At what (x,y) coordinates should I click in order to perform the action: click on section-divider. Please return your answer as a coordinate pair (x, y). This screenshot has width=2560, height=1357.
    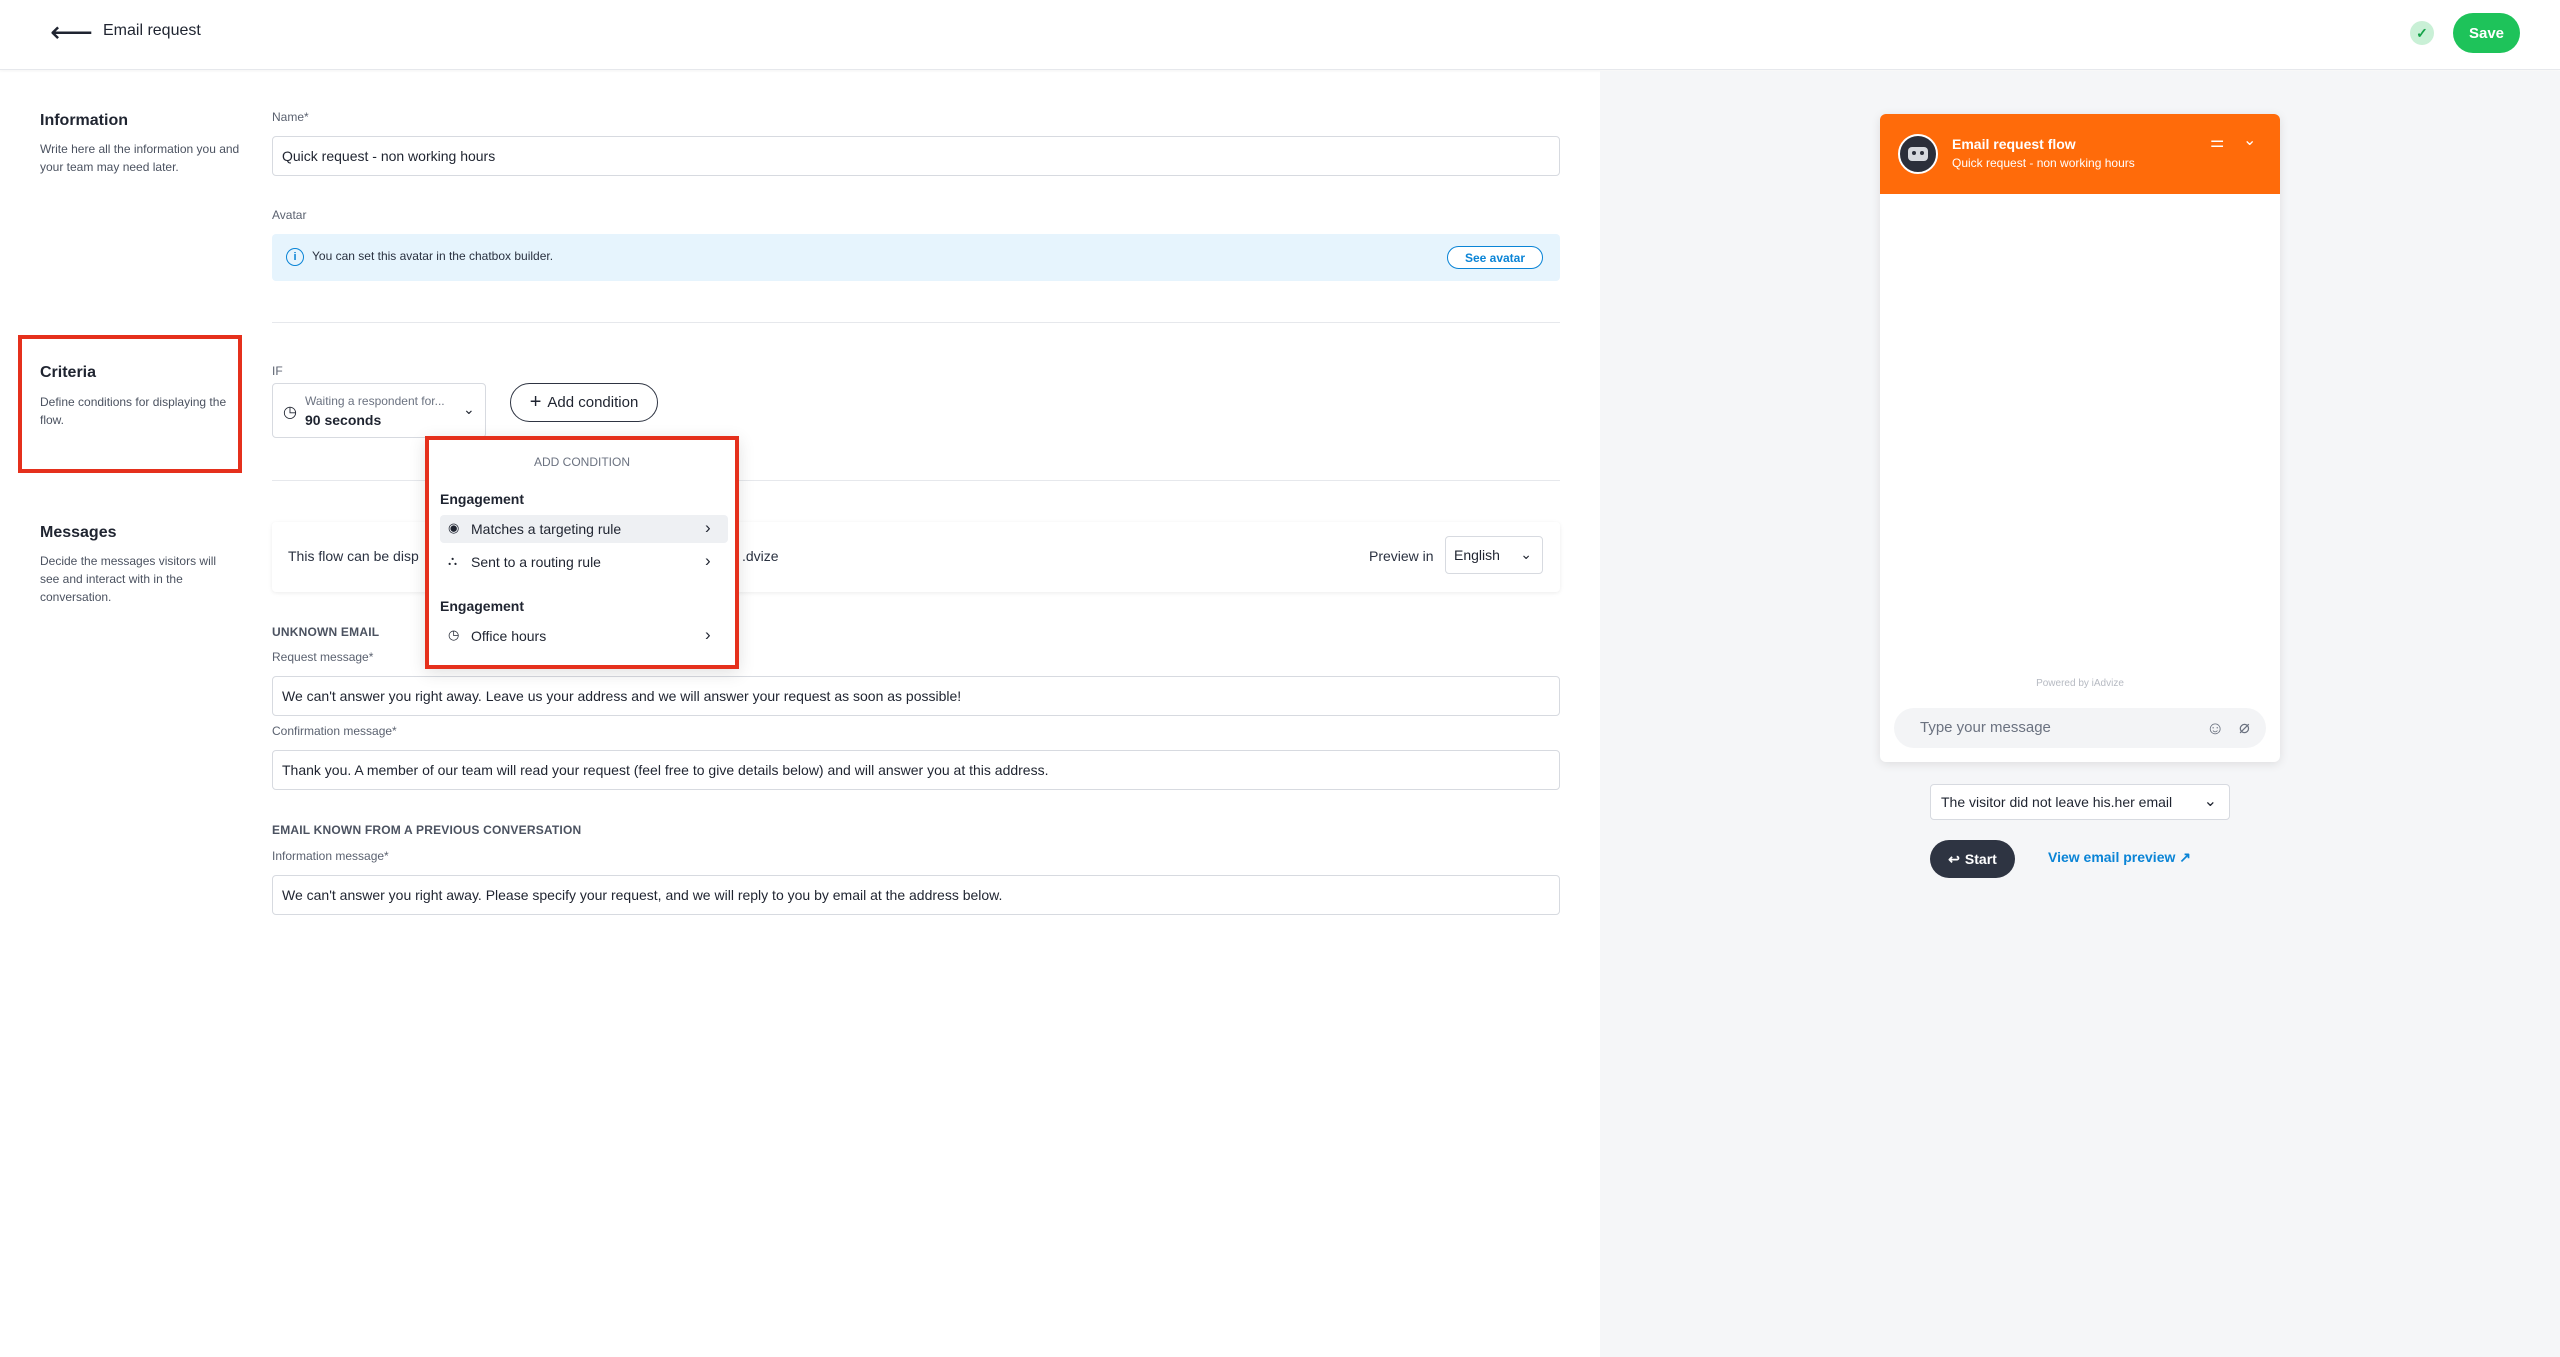
    Looking at the image, I should click on (916, 322).